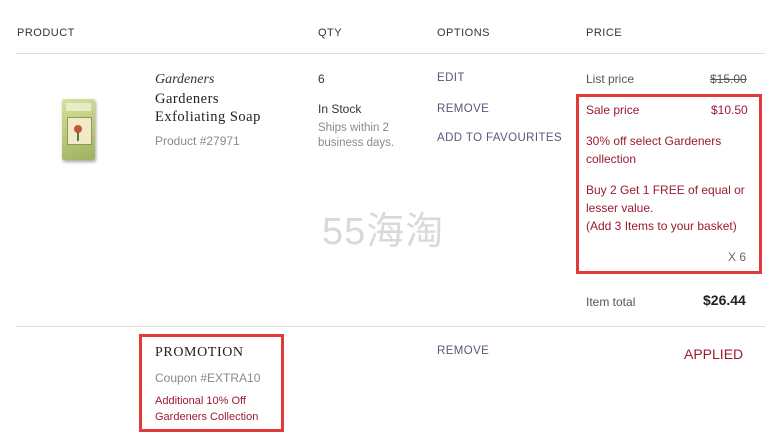  What do you see at coordinates (78, 129) in the screenshot?
I see `soap-product-image` at bounding box center [78, 129].